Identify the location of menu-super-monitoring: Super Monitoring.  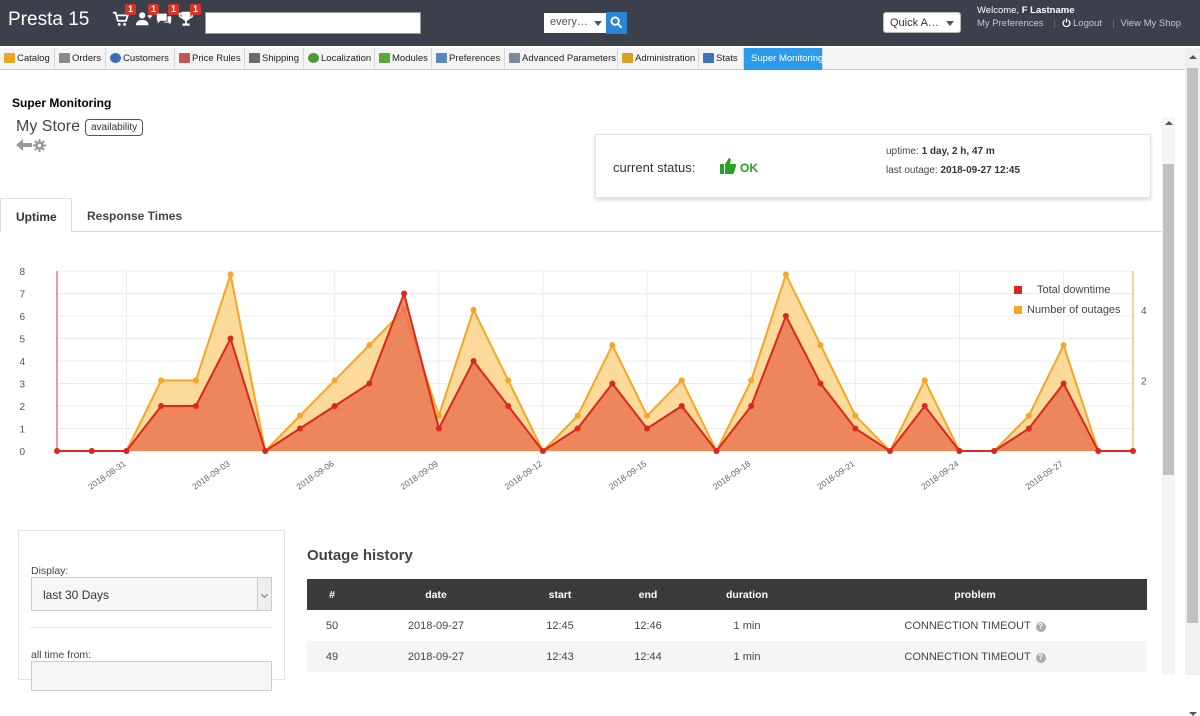
(783, 59).